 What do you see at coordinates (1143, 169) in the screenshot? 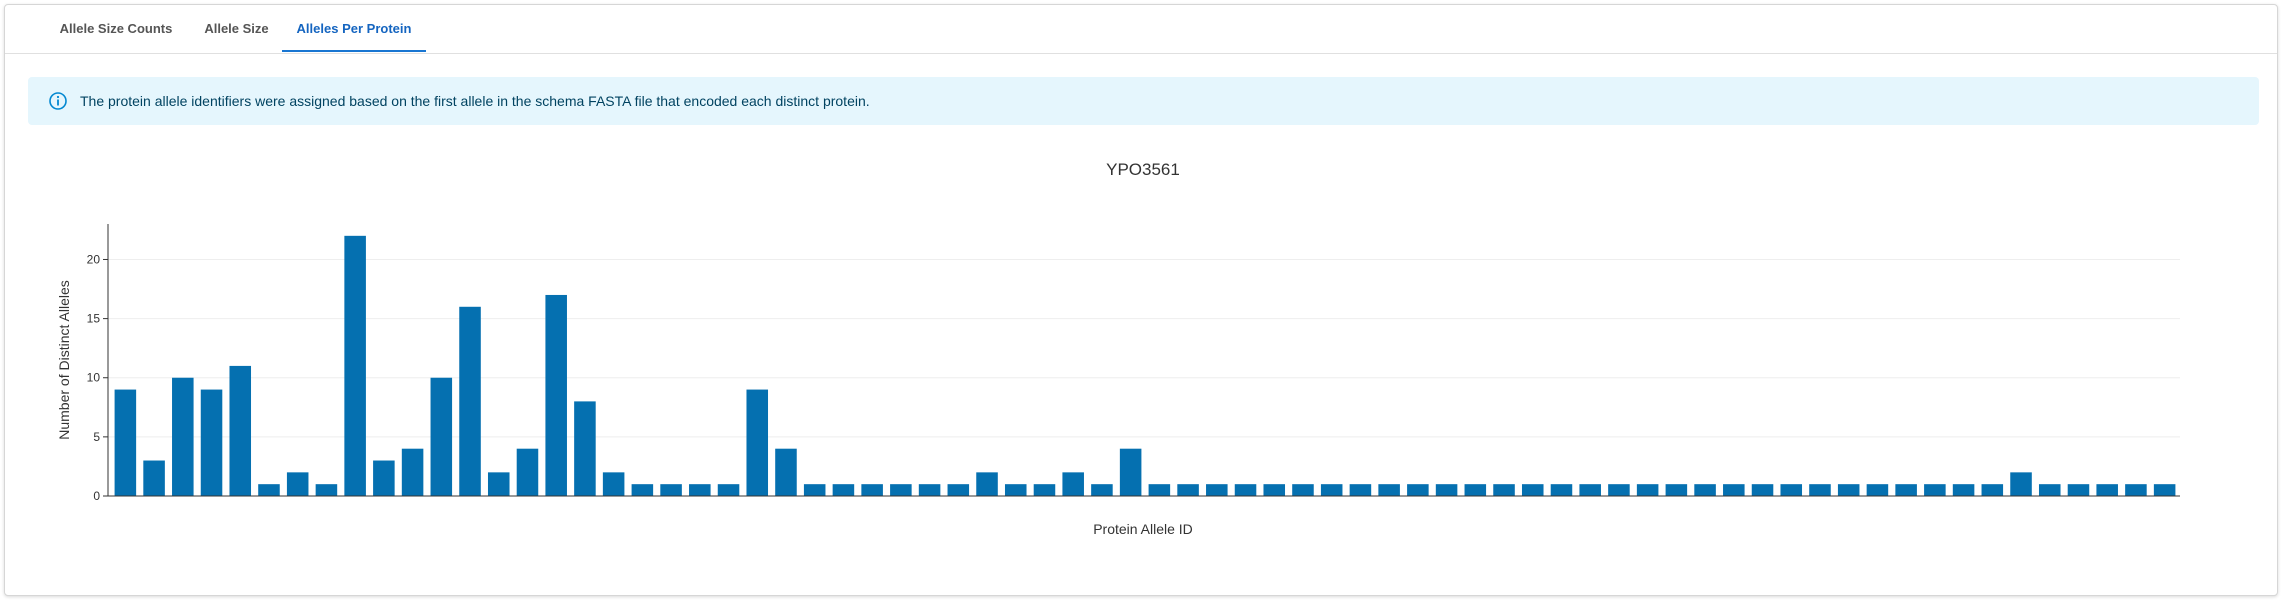
I see `chart-title: YPO3561` at bounding box center [1143, 169].